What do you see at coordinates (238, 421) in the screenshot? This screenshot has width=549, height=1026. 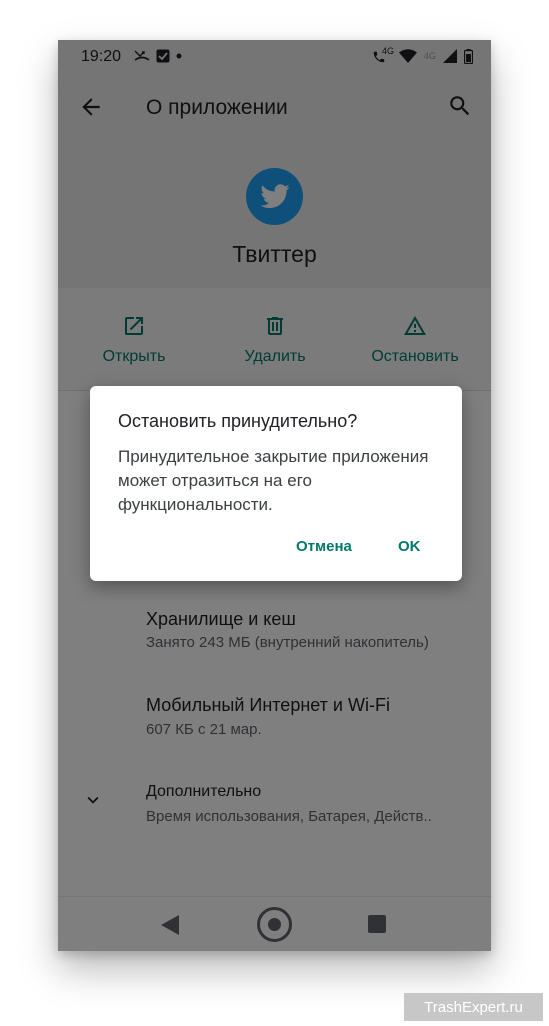 I see `dialog-title: Остановить принудительно?` at bounding box center [238, 421].